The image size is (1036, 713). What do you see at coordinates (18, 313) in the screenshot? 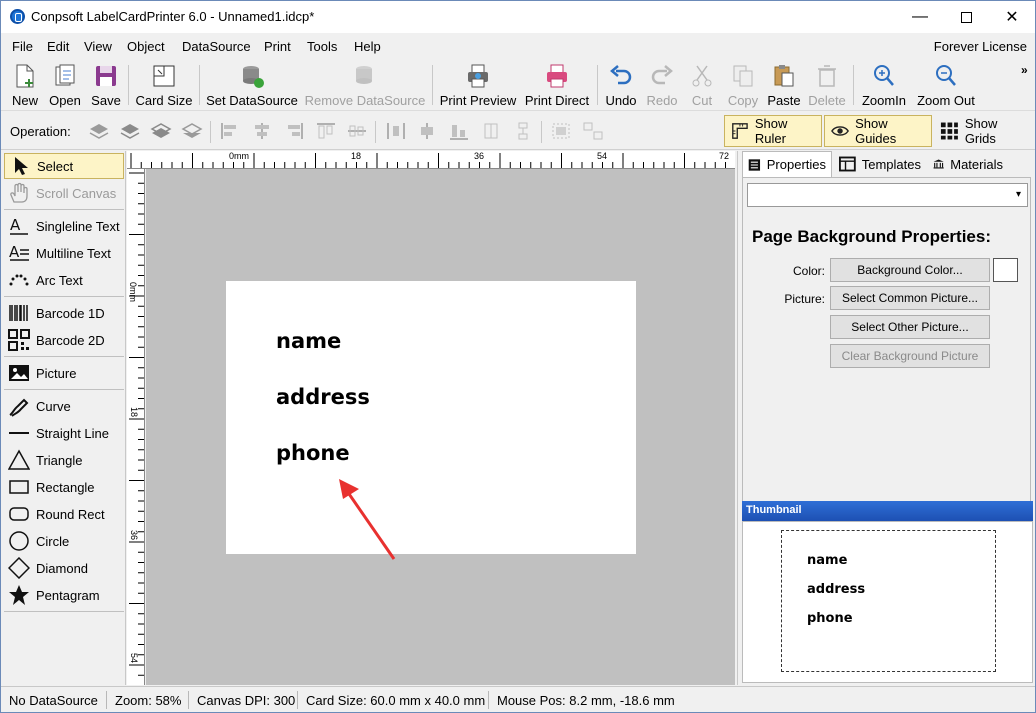
I see `barcode-icon` at bounding box center [18, 313].